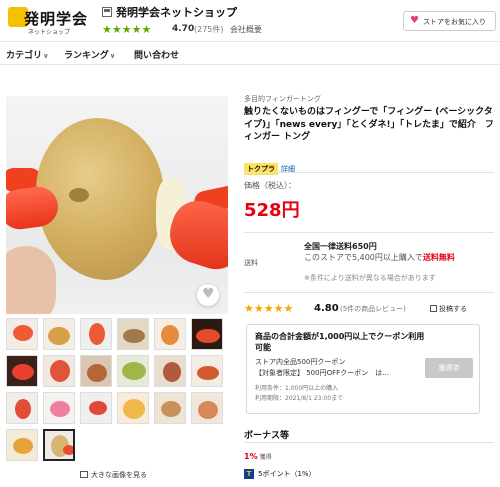 This screenshot has height=487, width=500. I want to click on image-favorite-button: ♥, so click(208, 295).